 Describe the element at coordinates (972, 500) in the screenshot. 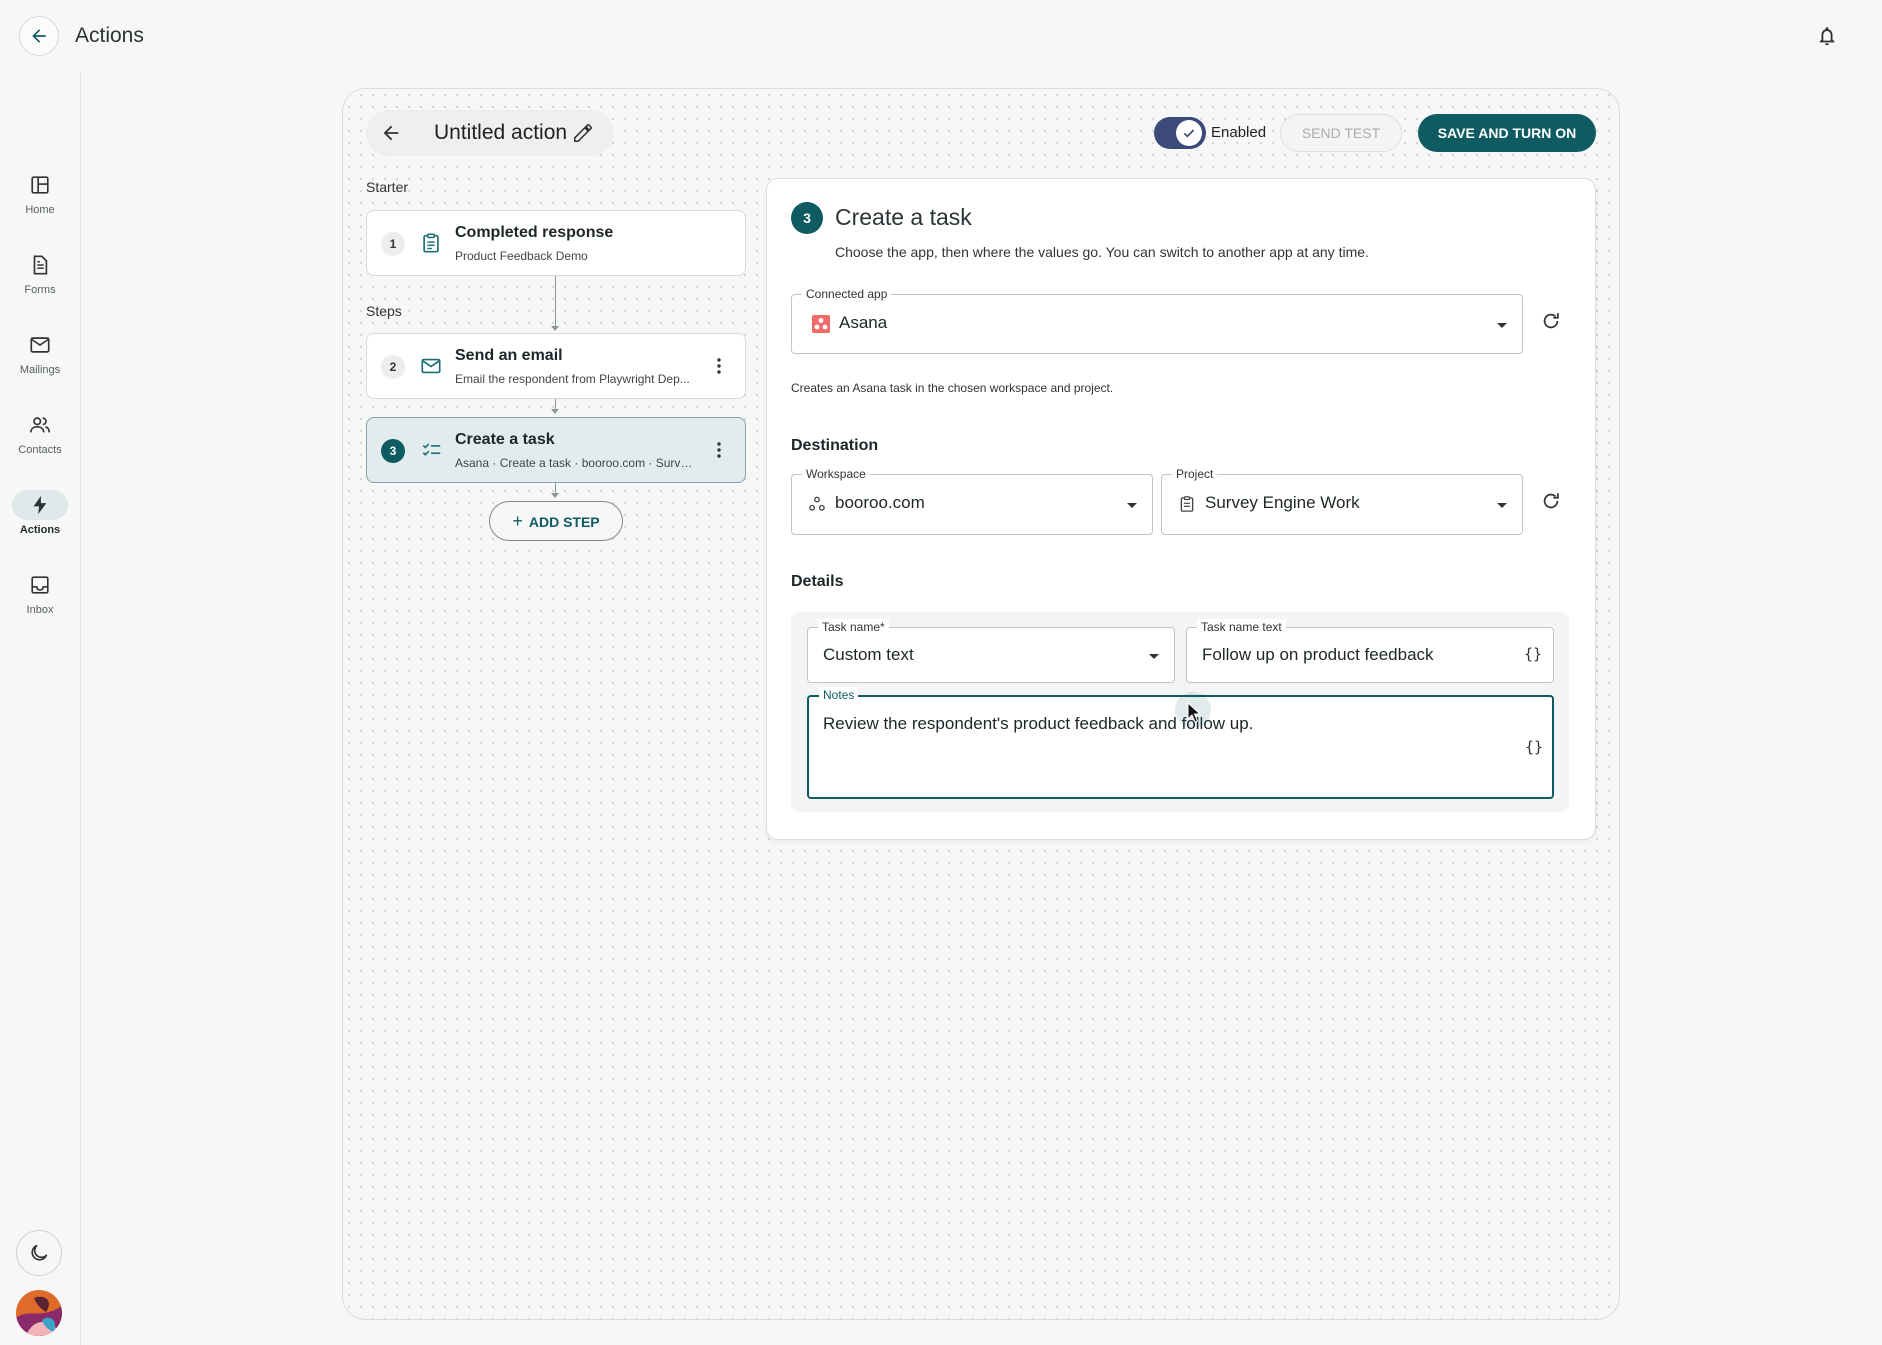

I see `workspace-select: Workspace booroo.com` at that location.